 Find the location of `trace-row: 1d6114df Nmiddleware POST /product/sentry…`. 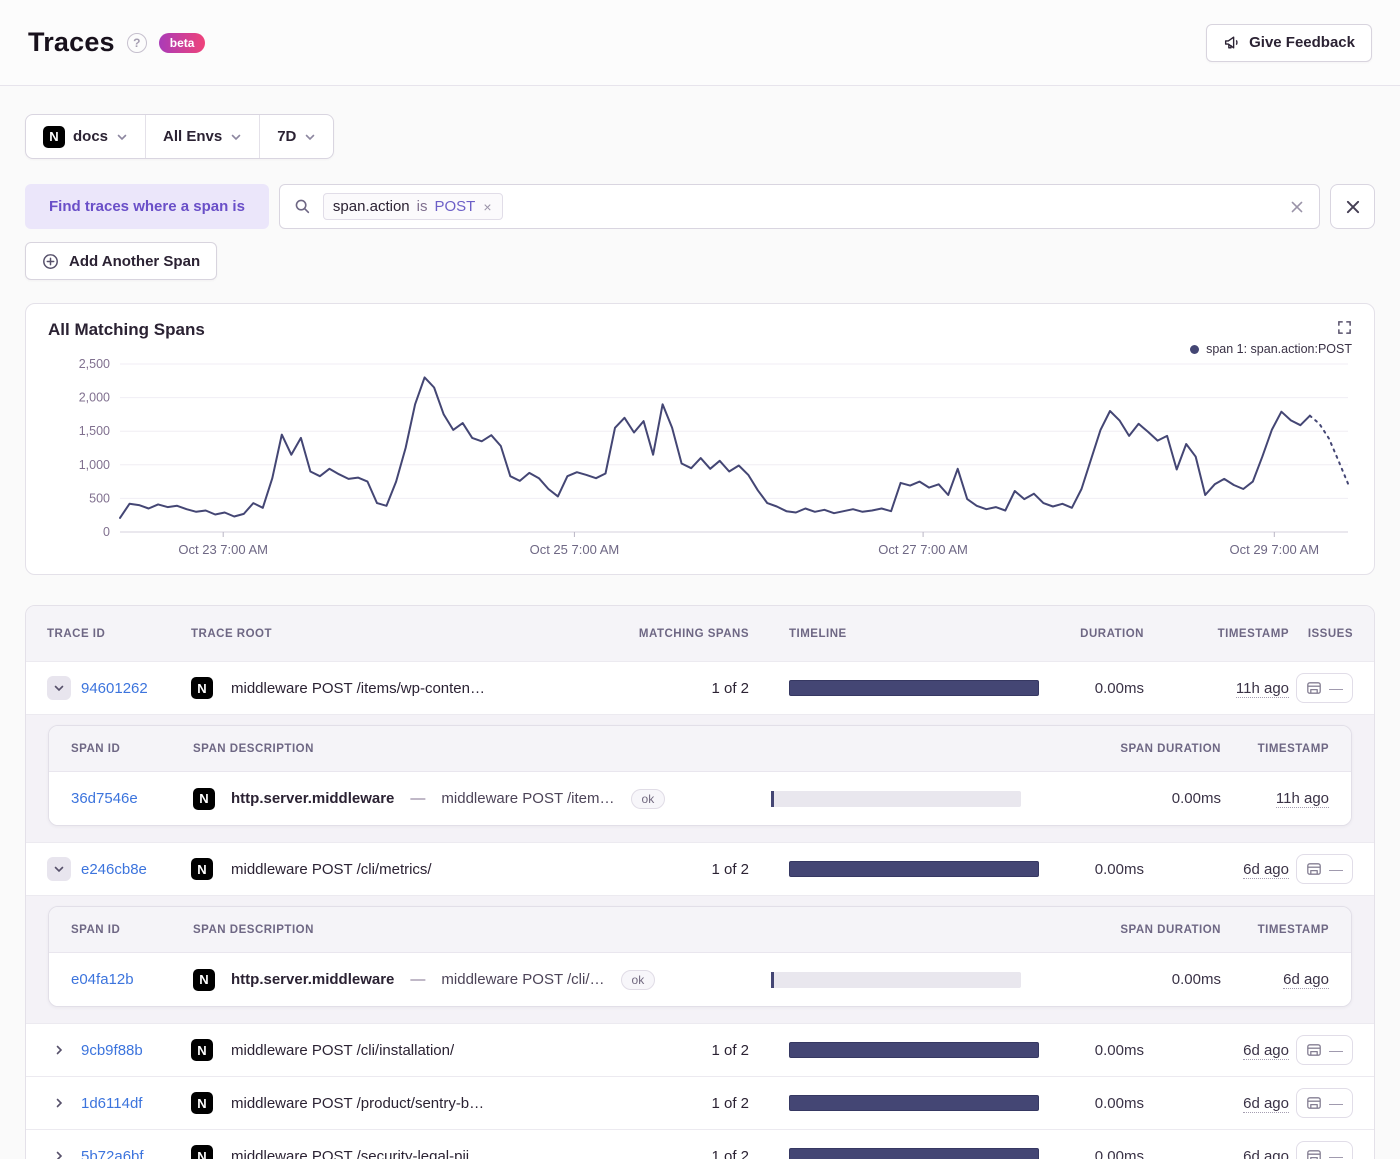

trace-row: 1d6114df Nmiddleware POST /product/sentry… is located at coordinates (700, 1102).